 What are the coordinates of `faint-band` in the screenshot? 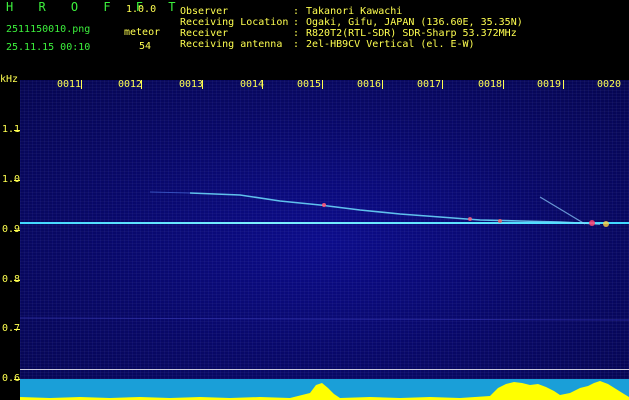 It's located at (324, 319).